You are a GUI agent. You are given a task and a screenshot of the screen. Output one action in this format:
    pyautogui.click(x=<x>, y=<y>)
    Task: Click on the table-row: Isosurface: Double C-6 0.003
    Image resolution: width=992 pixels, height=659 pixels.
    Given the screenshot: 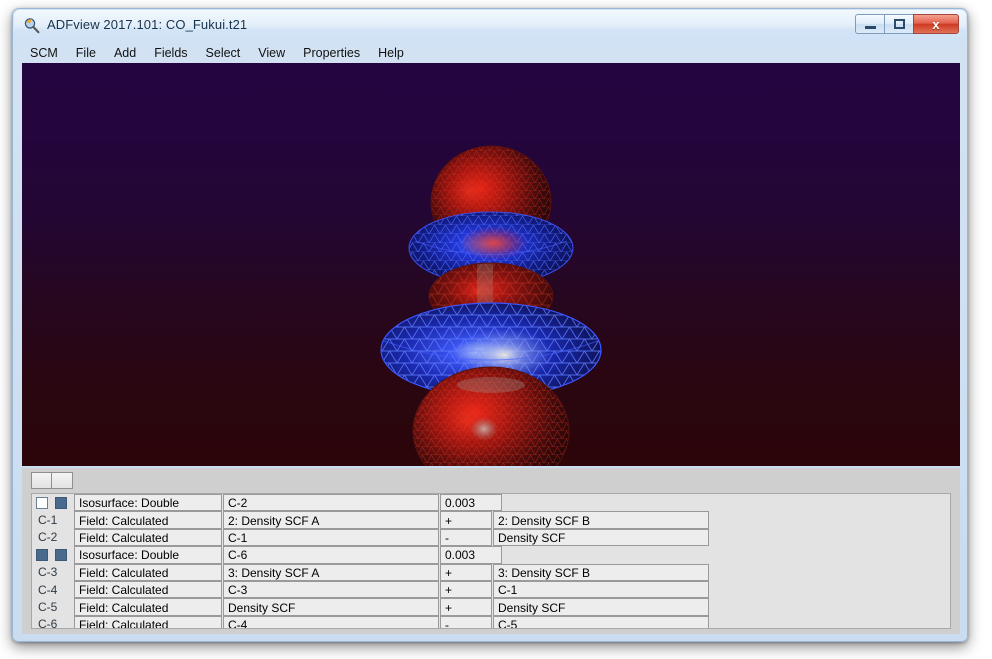 What is the action you would take?
    pyautogui.click(x=491, y=555)
    